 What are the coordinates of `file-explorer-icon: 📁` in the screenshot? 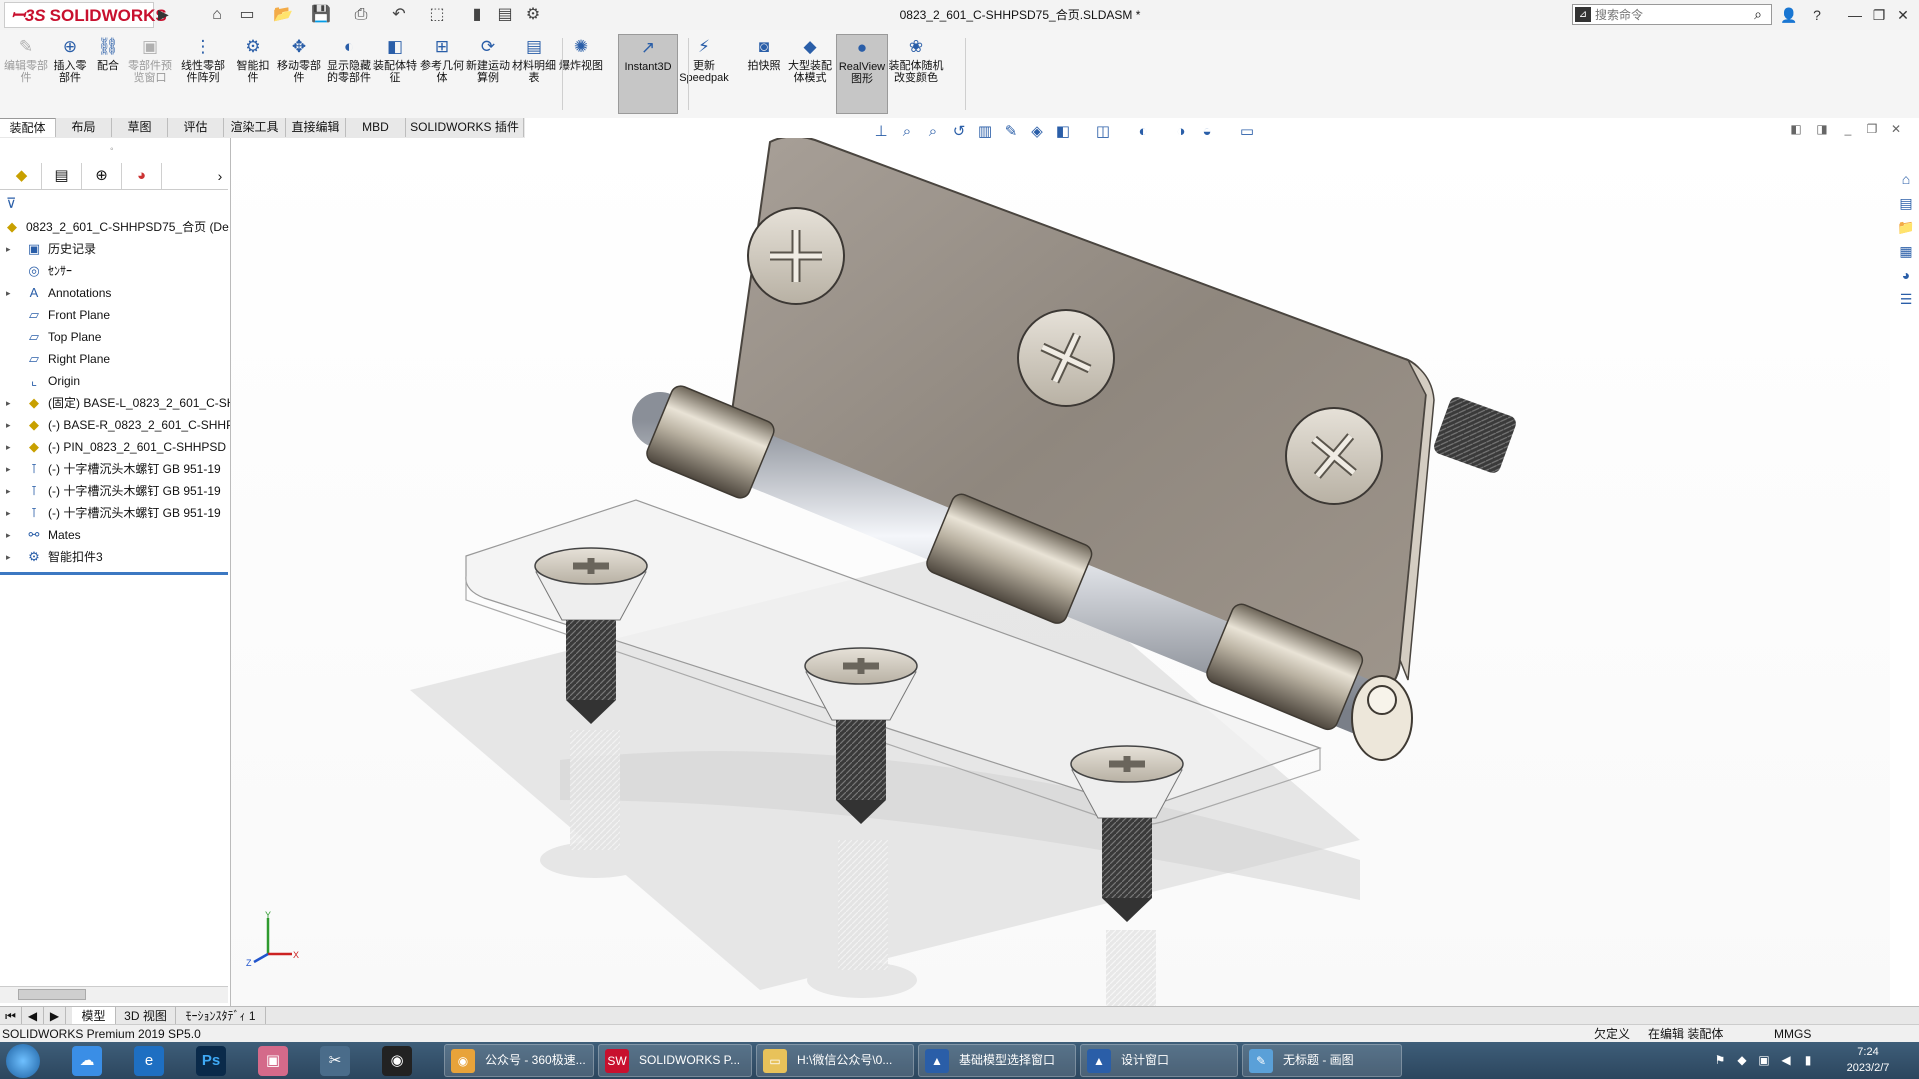 It's located at (1906, 227).